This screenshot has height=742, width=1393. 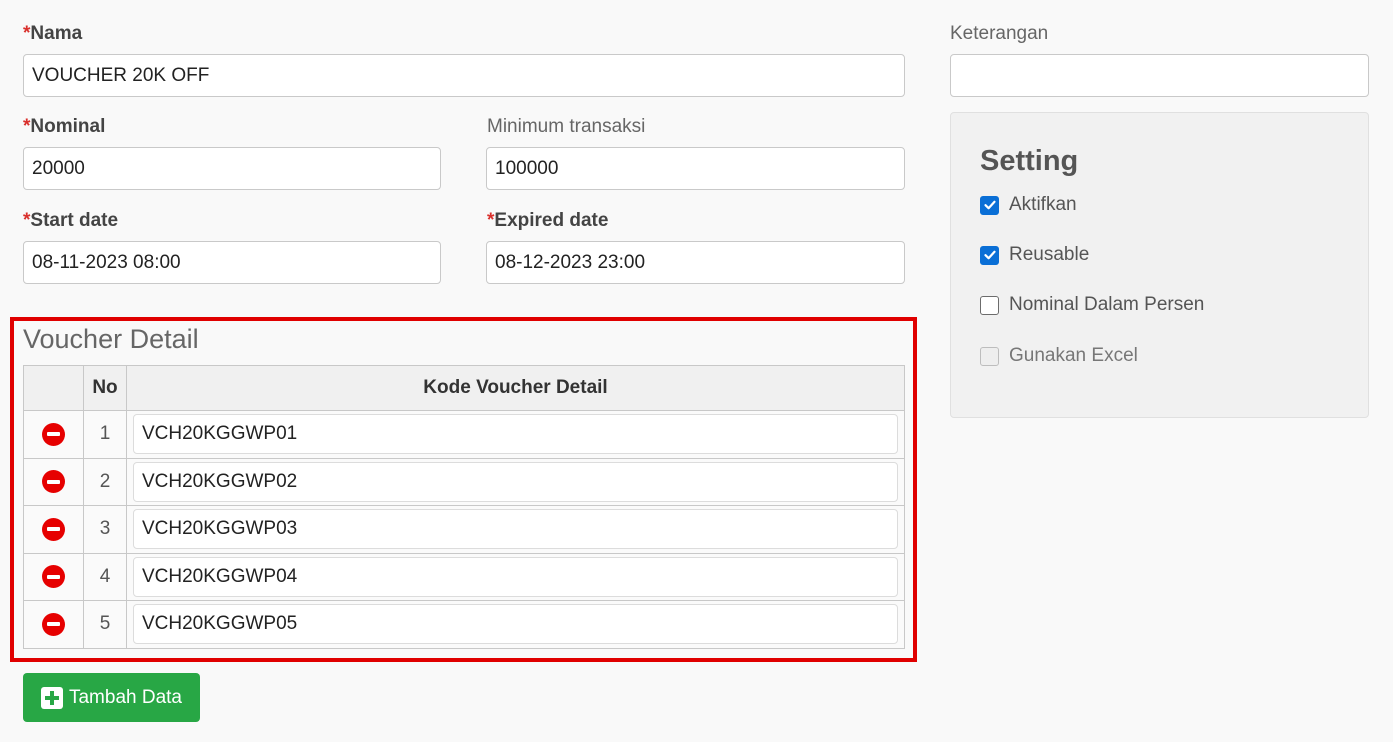 What do you see at coordinates (1049, 254) in the screenshot?
I see `reusable-label: Reusable` at bounding box center [1049, 254].